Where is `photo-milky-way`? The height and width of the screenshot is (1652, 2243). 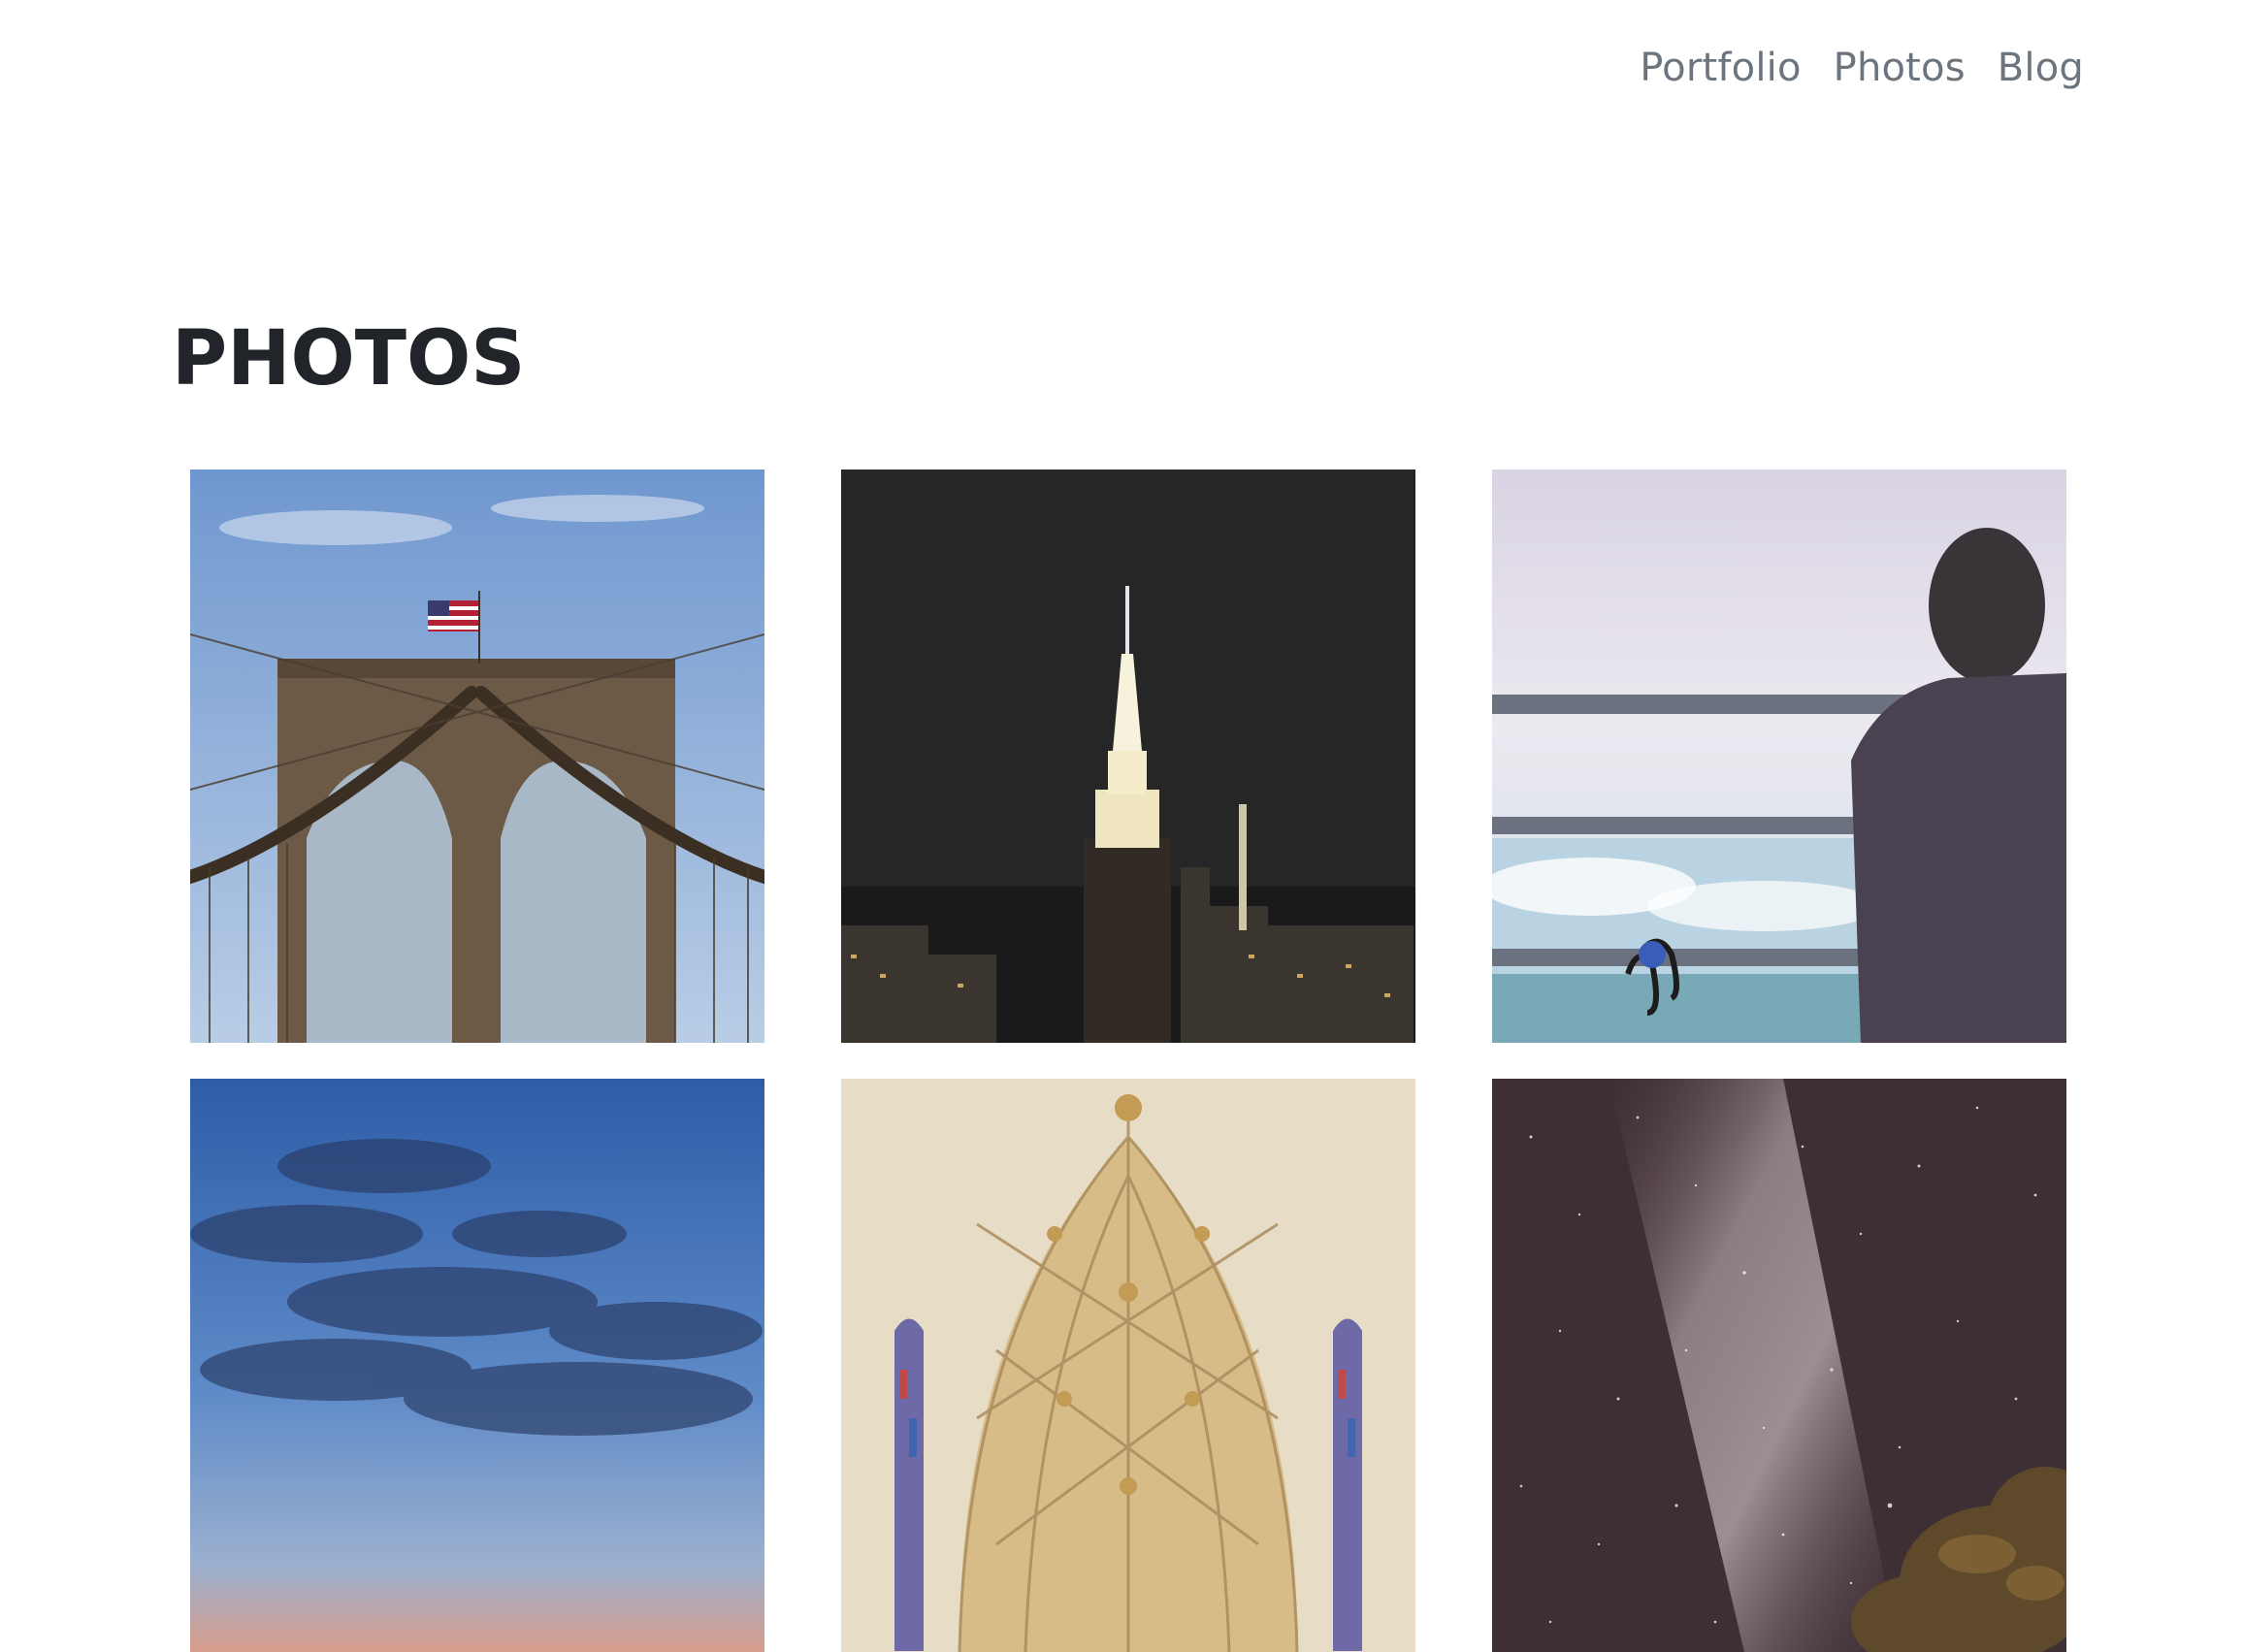 photo-milky-way is located at coordinates (1779, 1366).